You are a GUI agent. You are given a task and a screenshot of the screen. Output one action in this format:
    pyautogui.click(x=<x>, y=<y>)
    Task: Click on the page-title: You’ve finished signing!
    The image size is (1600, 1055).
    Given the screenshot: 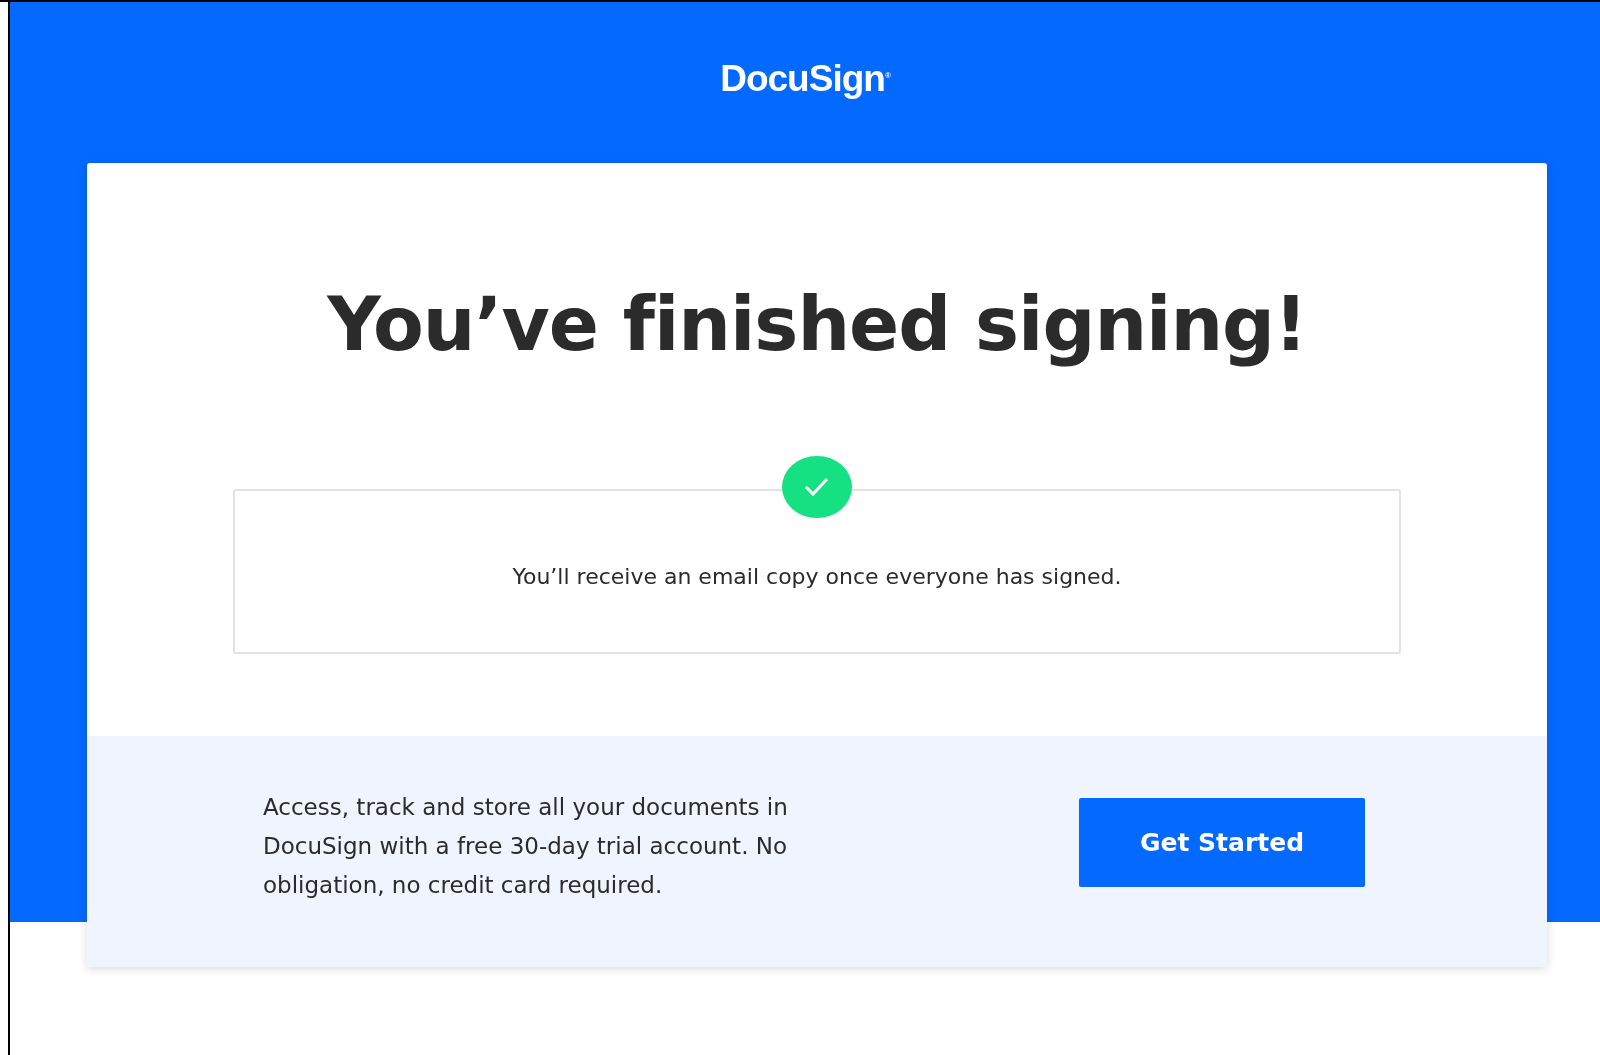 What is the action you would take?
    pyautogui.click(x=817, y=324)
    